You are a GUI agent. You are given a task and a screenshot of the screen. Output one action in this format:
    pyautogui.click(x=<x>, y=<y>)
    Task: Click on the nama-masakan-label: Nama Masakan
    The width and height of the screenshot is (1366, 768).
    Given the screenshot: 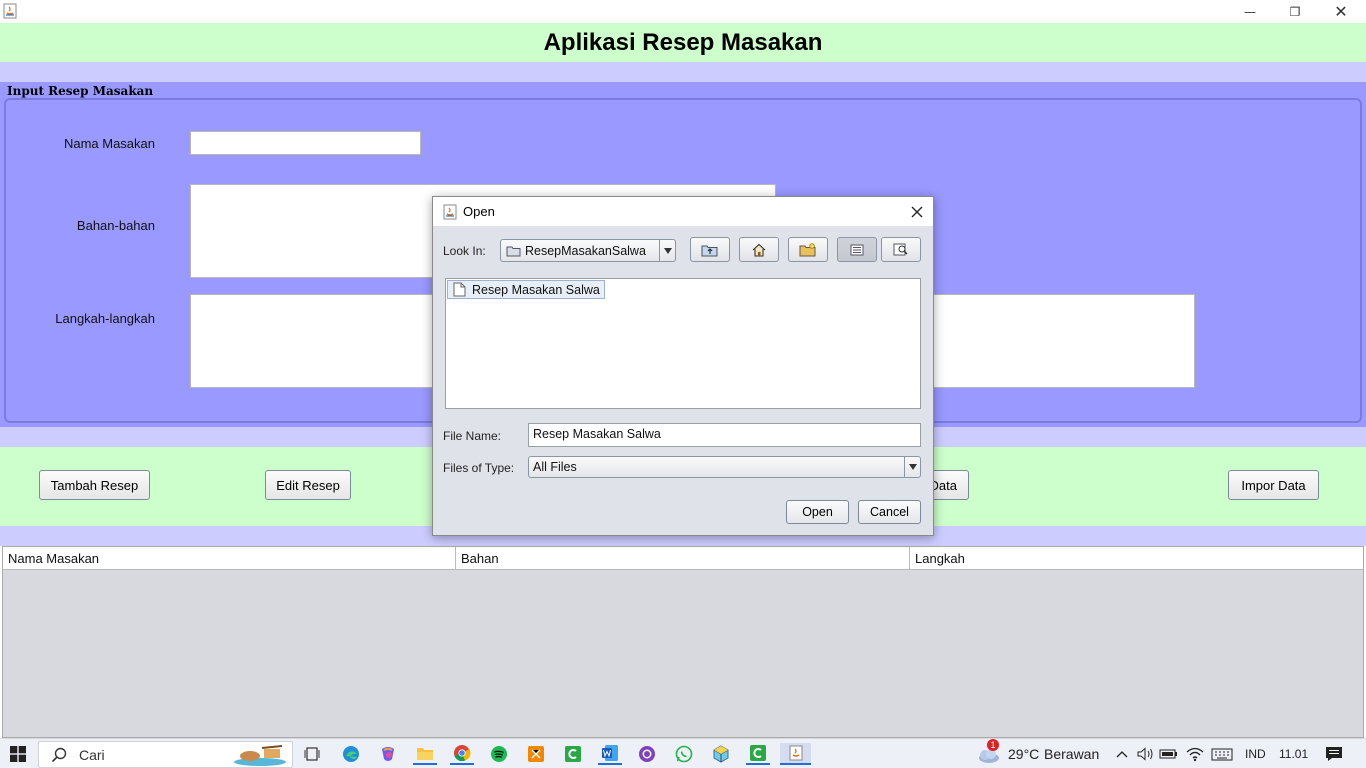 What is the action you would take?
    pyautogui.click(x=109, y=143)
    